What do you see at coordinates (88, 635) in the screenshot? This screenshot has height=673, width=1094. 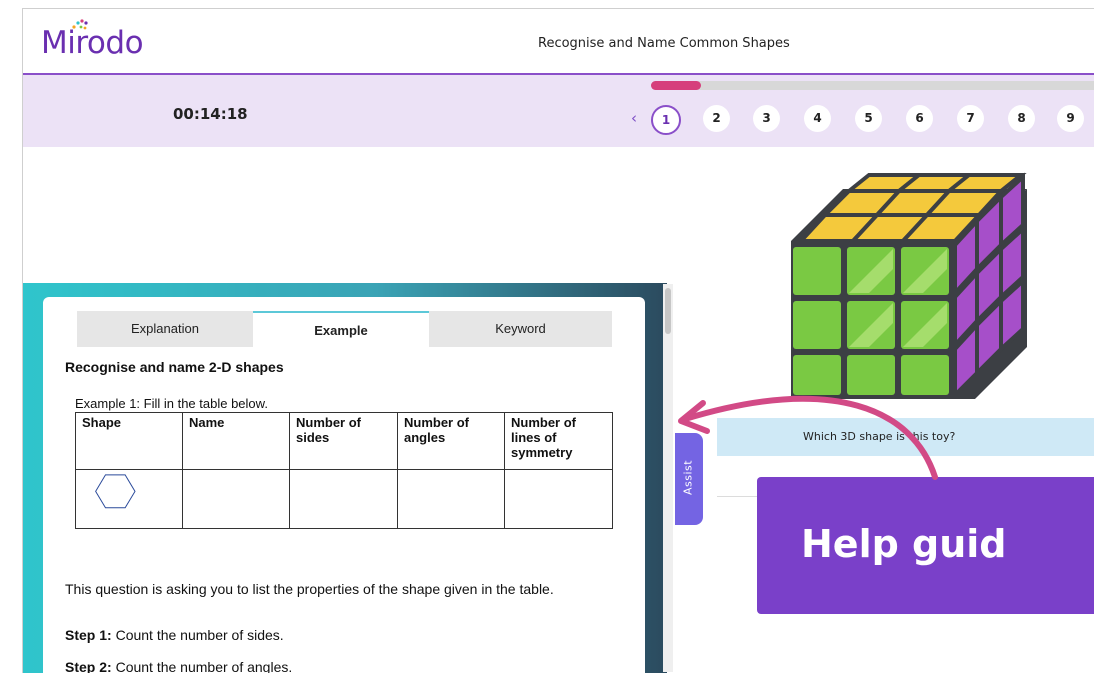 I see `step-1-label: Step 1:` at bounding box center [88, 635].